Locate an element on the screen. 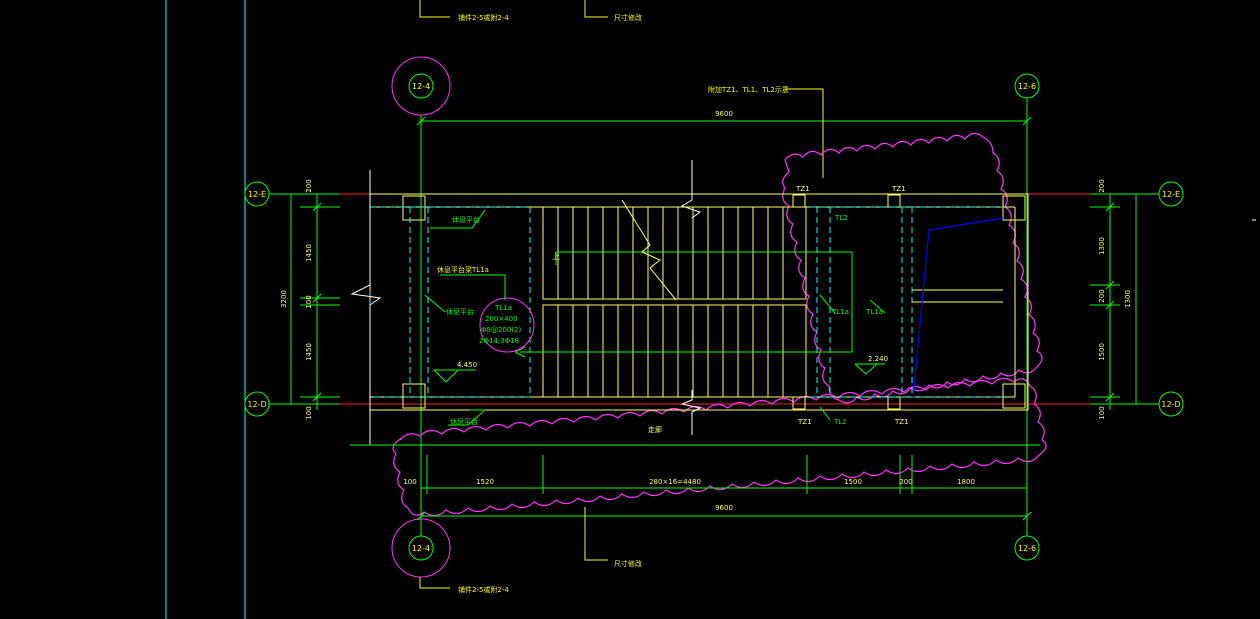 The image size is (1260, 619). beam-note-bottom: 休息平台 is located at coordinates (464, 421).